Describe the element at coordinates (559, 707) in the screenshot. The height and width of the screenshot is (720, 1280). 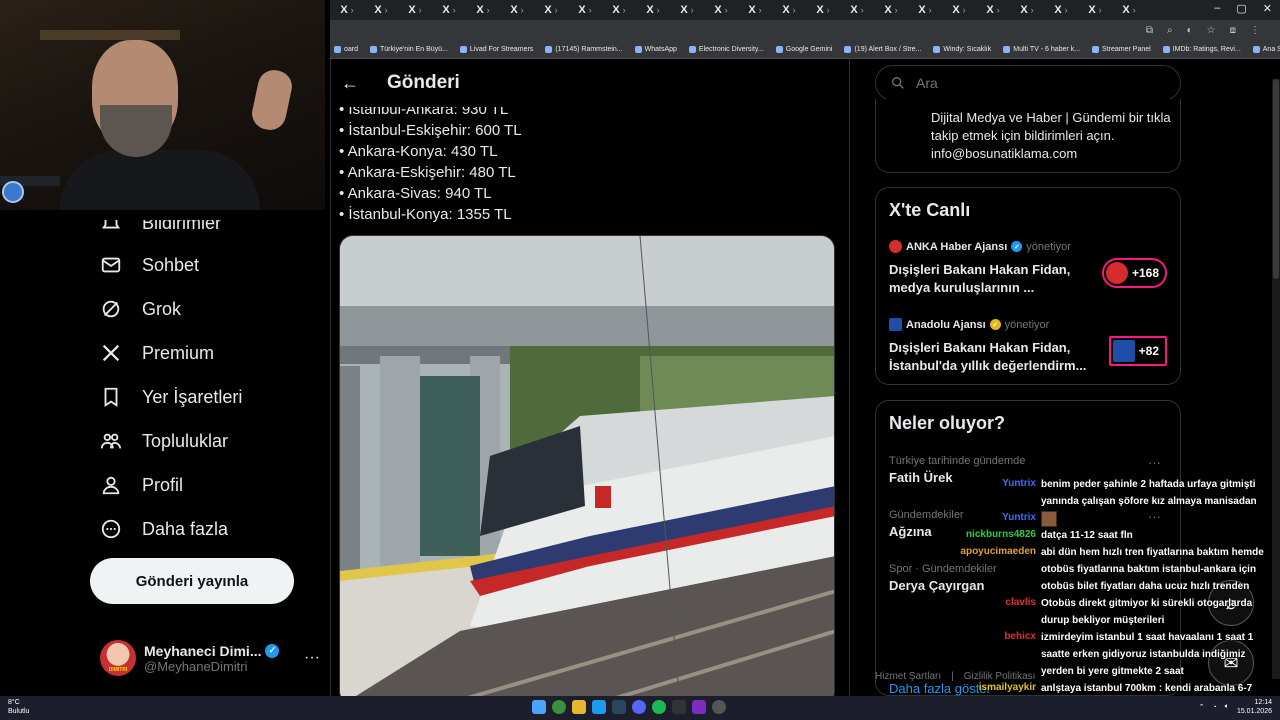
I see `chrome-icon` at that location.